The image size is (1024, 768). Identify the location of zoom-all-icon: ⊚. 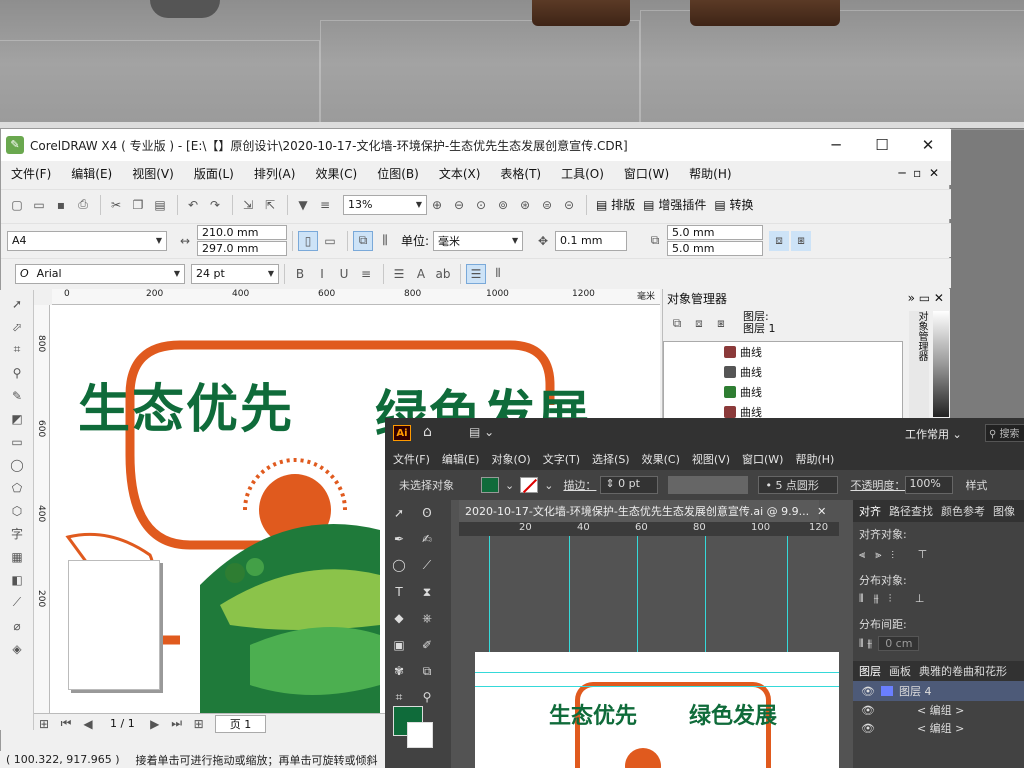
(503, 205).